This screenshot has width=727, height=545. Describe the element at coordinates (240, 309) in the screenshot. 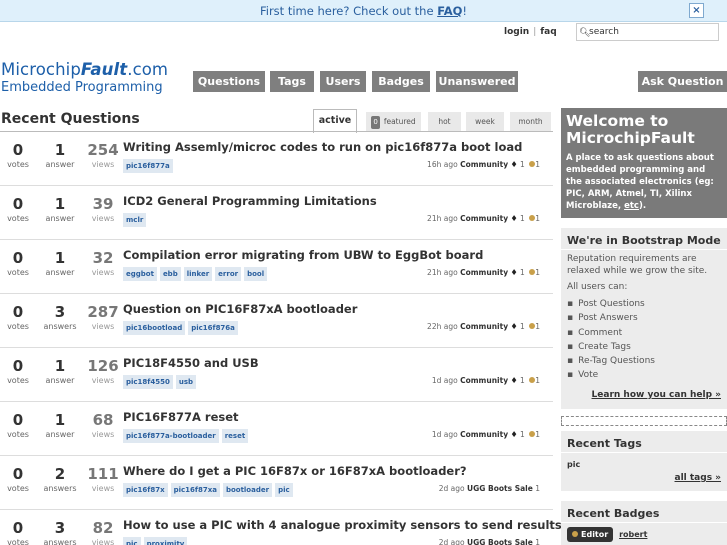

I see `question-title: Question on PIC16F87xA bootloader` at that location.